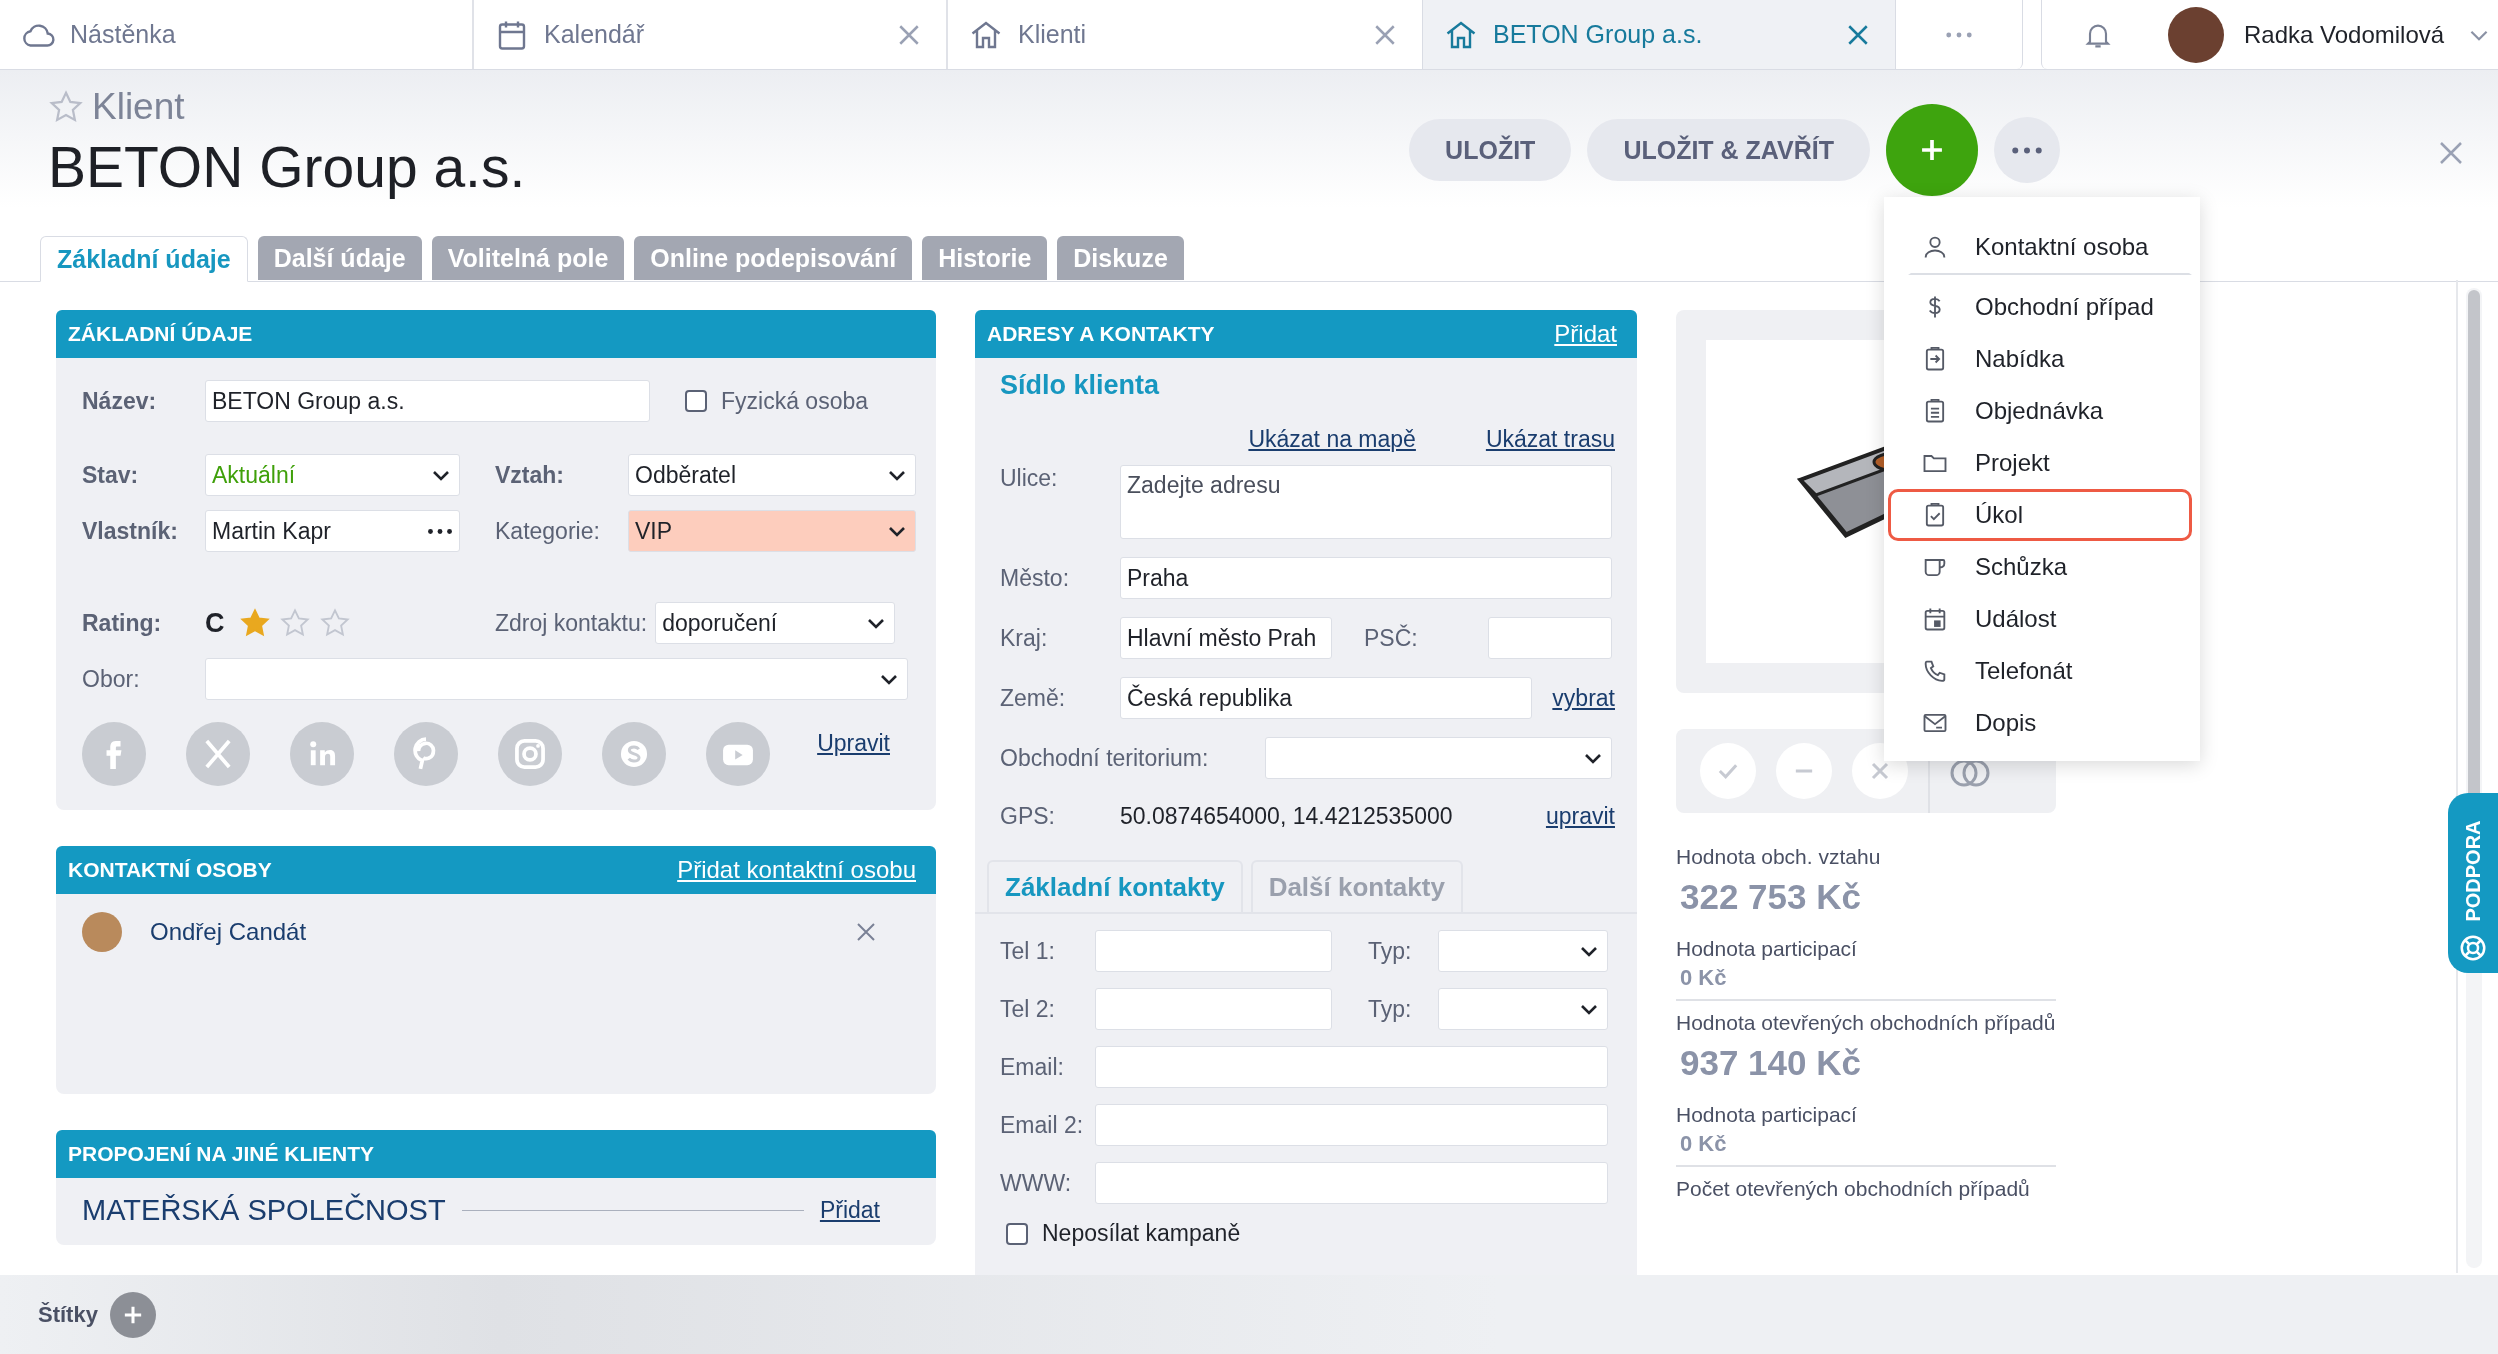  What do you see at coordinates (772, 531) in the screenshot?
I see `category-dropdown: VIP` at bounding box center [772, 531].